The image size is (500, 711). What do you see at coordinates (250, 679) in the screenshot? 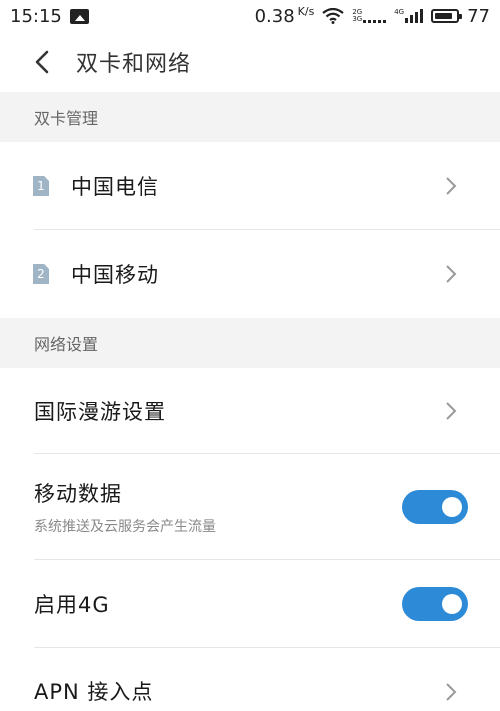
I see `apn-row: APN 接入点` at bounding box center [250, 679].